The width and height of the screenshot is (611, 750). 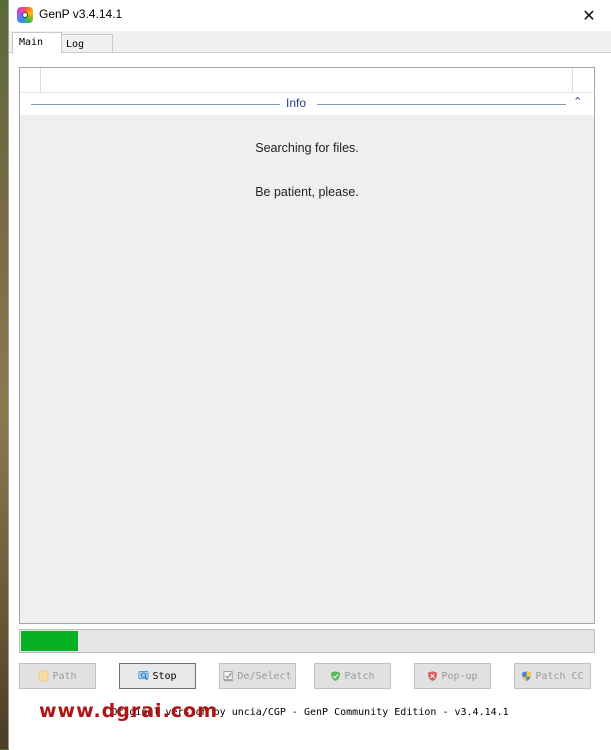 What do you see at coordinates (296, 103) in the screenshot?
I see `info-group-label: Info` at bounding box center [296, 103].